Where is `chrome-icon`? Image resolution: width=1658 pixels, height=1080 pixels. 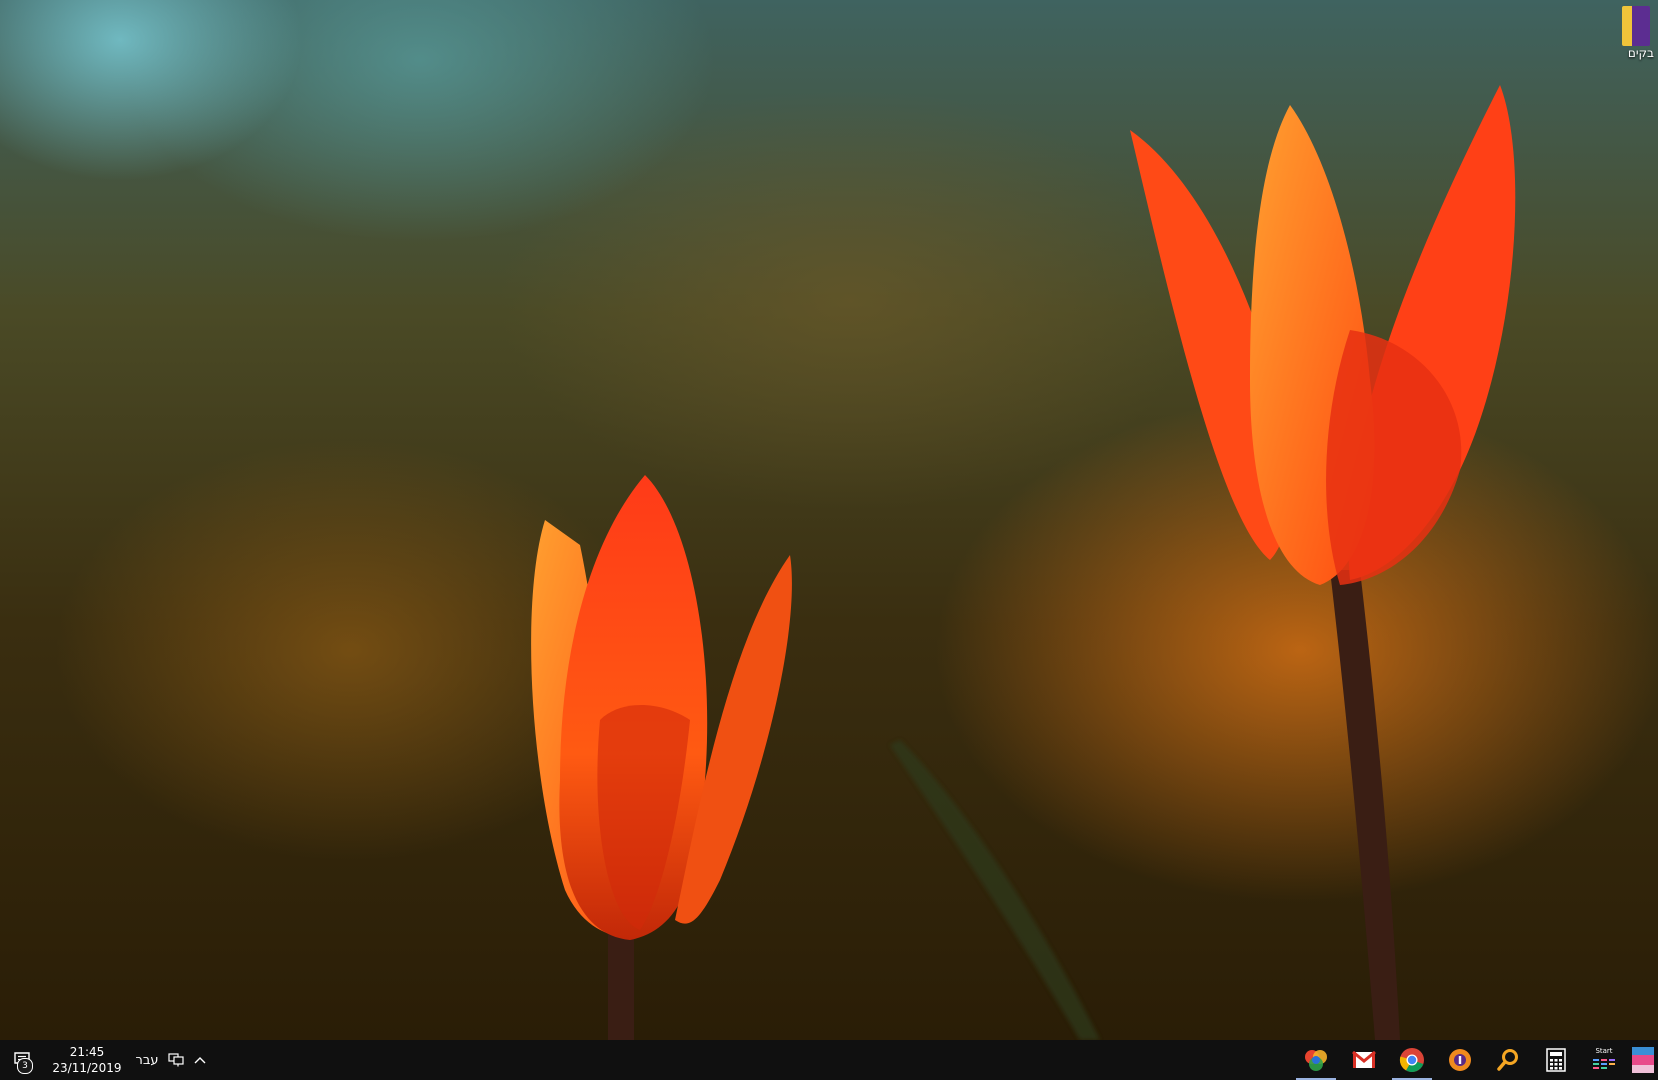
chrome-icon is located at coordinates (1411, 1060).